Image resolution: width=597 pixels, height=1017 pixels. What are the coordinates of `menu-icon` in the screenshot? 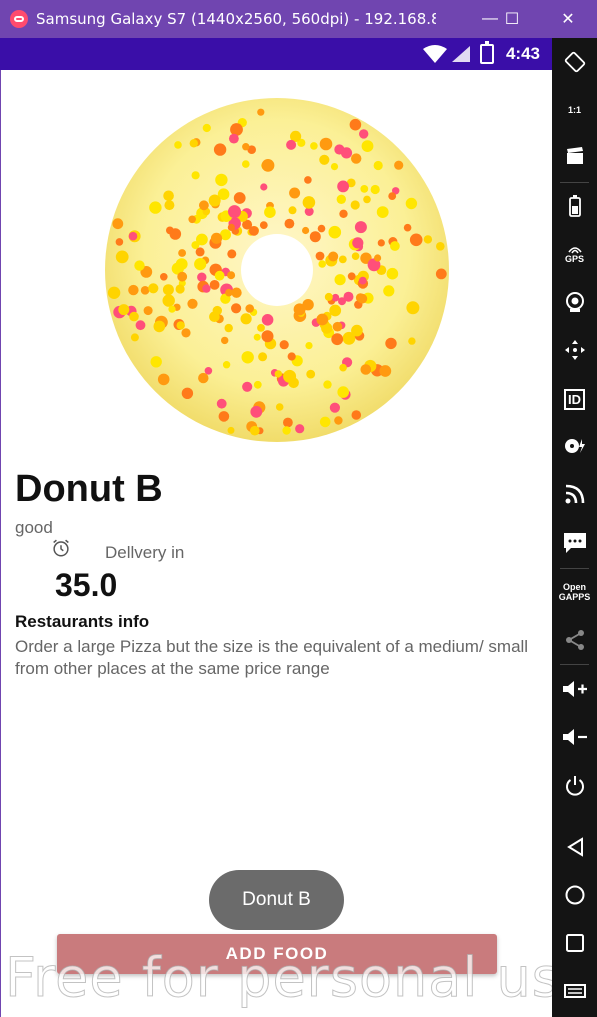 It's located at (574, 991).